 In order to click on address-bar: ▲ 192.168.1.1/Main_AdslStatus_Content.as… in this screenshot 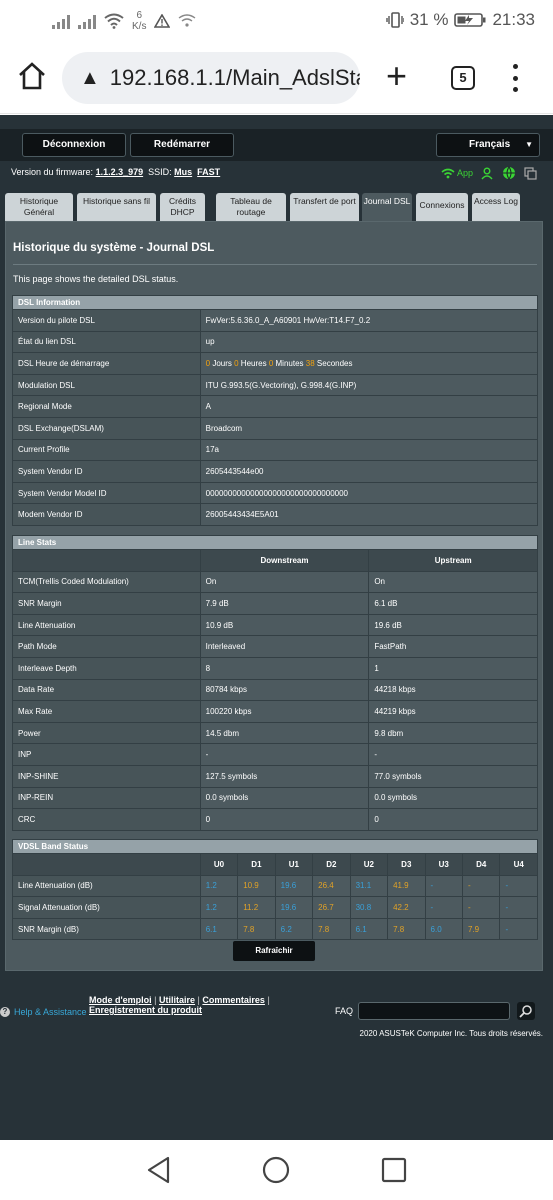, I will do `click(211, 78)`.